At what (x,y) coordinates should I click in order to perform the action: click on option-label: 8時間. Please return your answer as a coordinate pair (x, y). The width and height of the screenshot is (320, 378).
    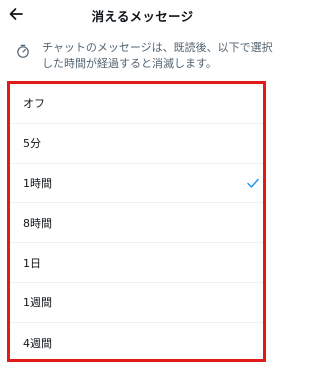
    Looking at the image, I should click on (37, 223).